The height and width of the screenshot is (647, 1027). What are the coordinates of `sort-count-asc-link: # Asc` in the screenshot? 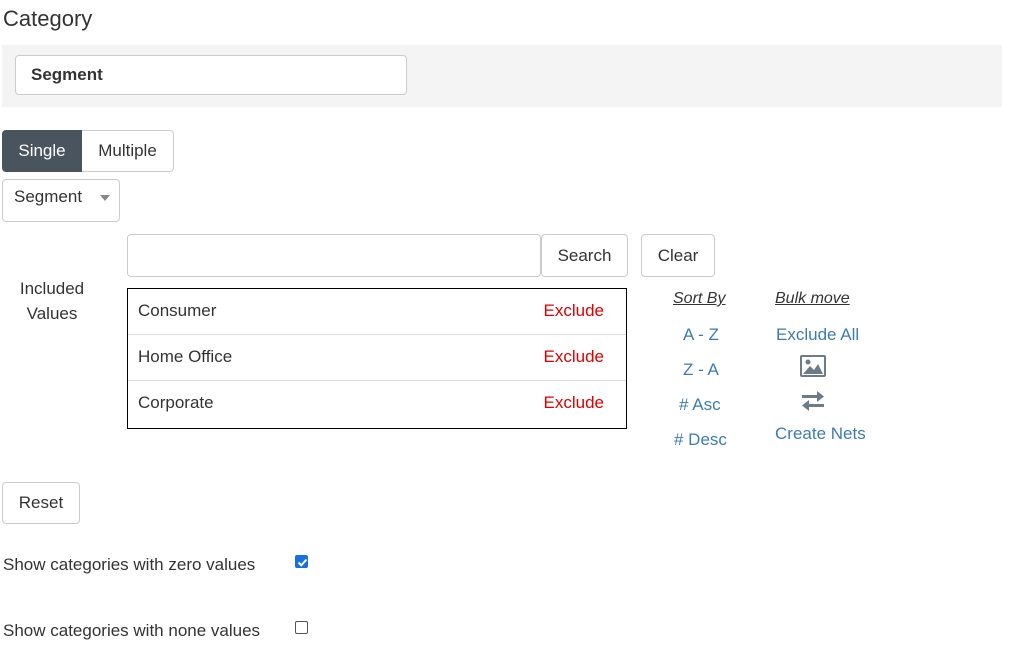 It's located at (700, 405).